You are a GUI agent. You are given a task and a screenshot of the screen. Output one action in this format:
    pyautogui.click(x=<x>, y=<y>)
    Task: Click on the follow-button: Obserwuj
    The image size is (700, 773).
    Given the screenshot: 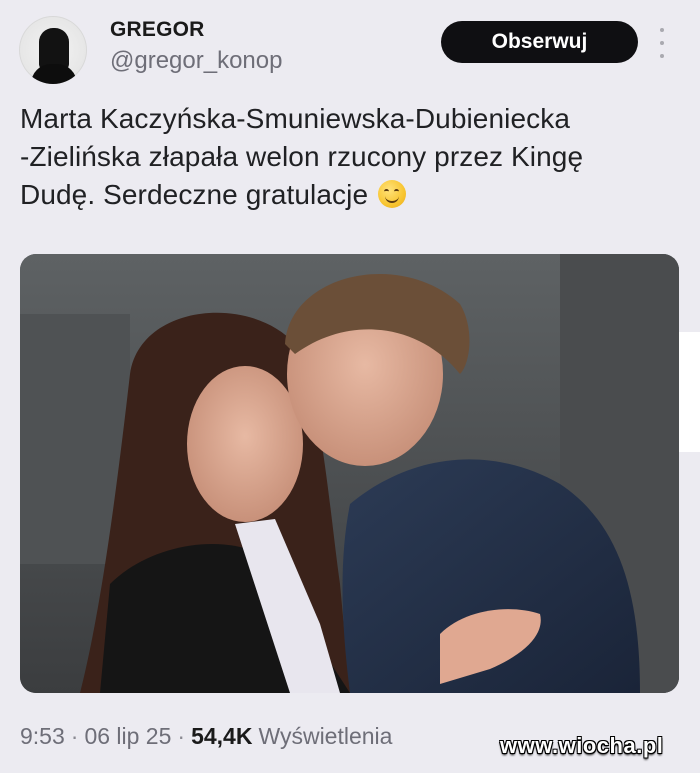 What is the action you would take?
    pyautogui.click(x=539, y=42)
    